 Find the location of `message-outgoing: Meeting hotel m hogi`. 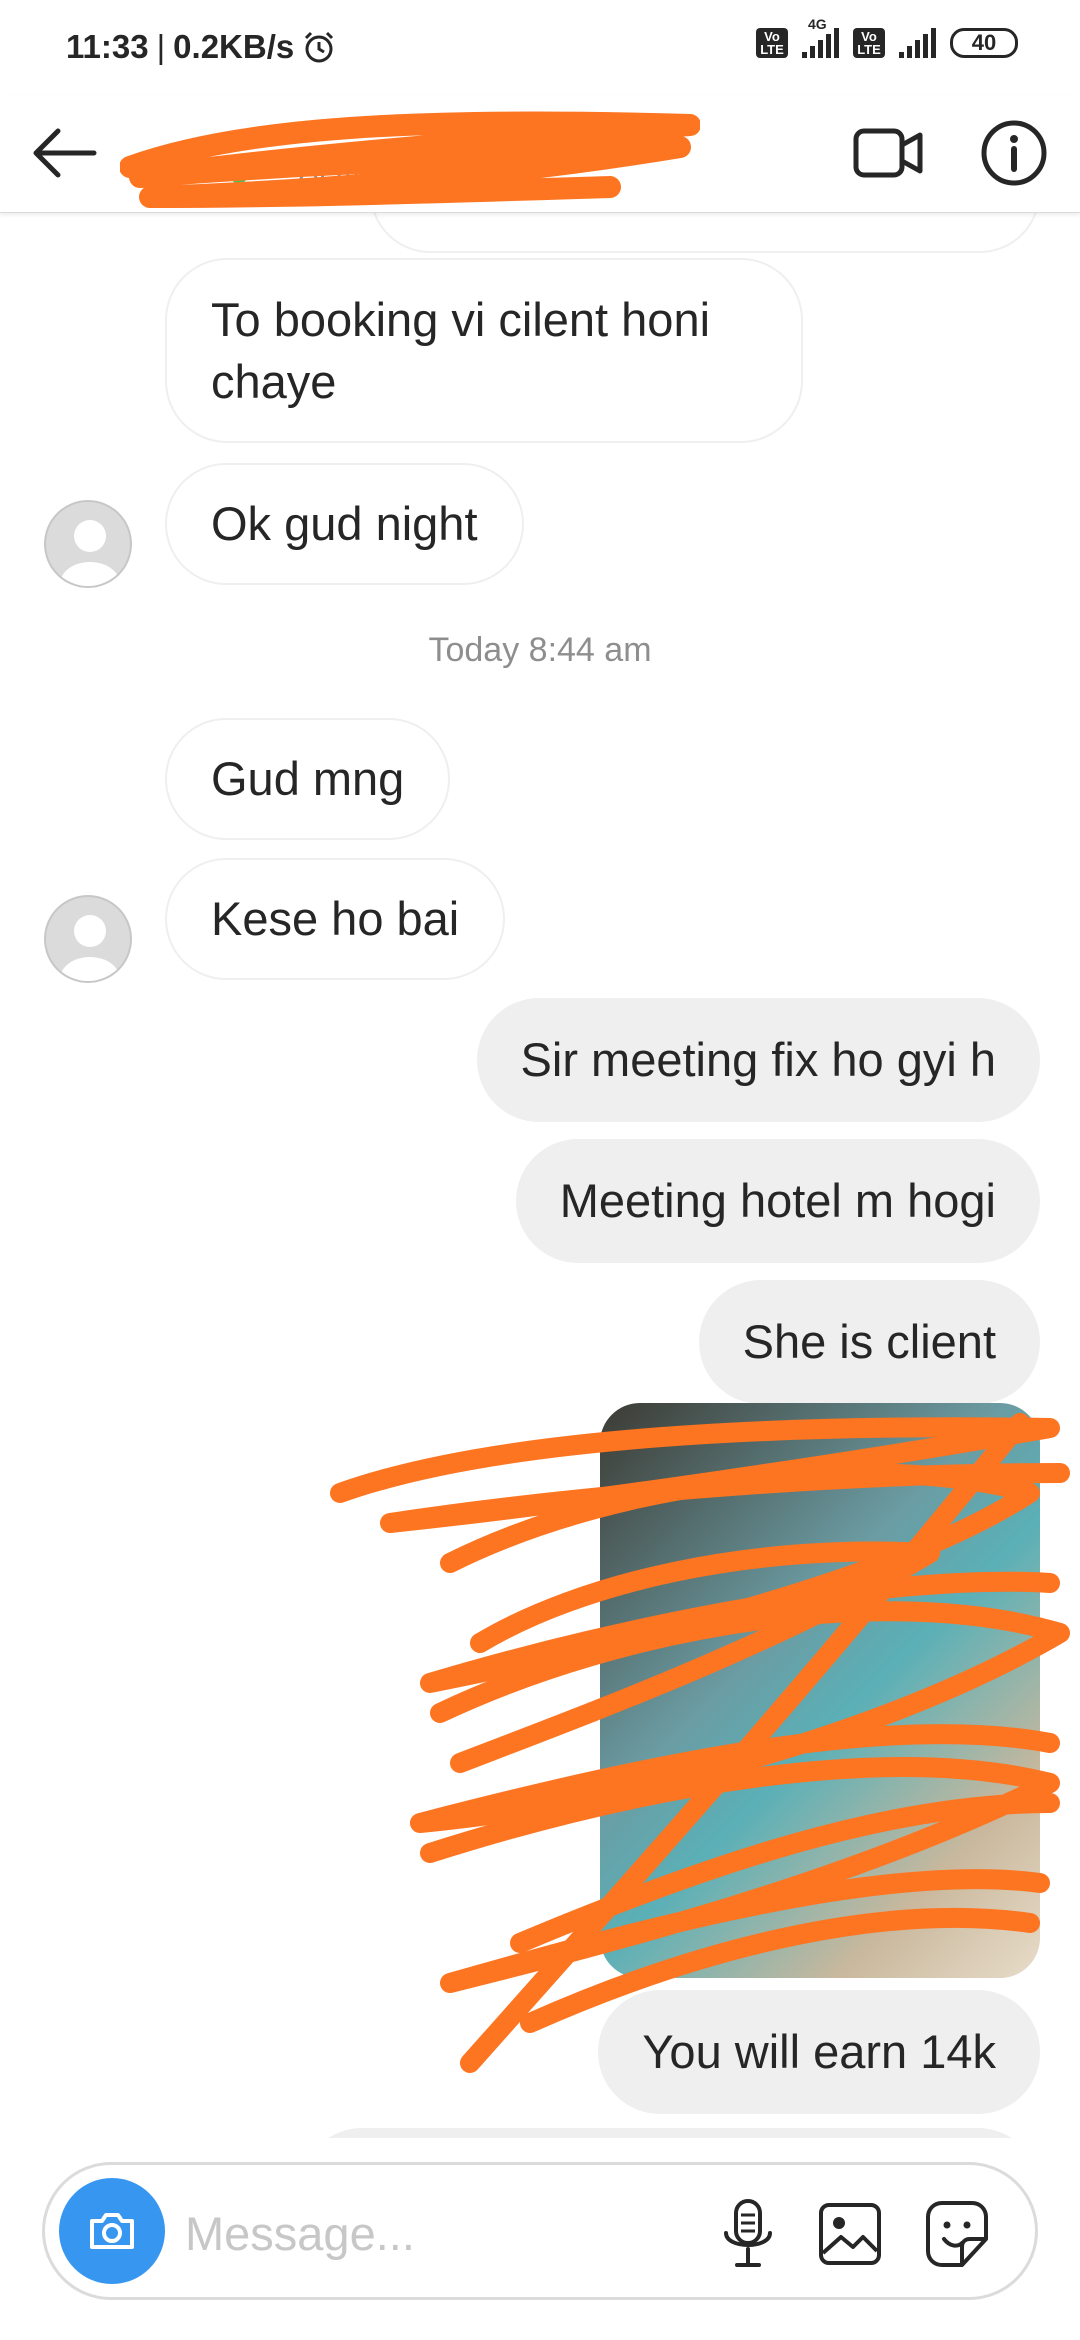

message-outgoing: Meeting hotel m hogi is located at coordinates (777, 1201).